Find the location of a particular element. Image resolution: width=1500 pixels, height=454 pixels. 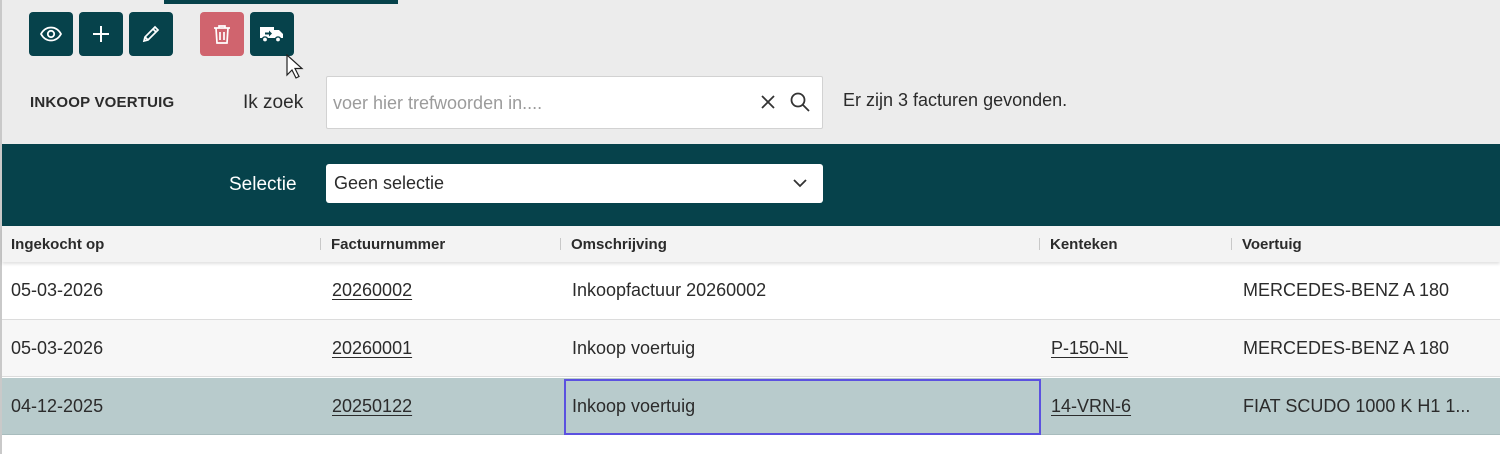

column-header-voertuig: Voertuig is located at coordinates (1272, 244).